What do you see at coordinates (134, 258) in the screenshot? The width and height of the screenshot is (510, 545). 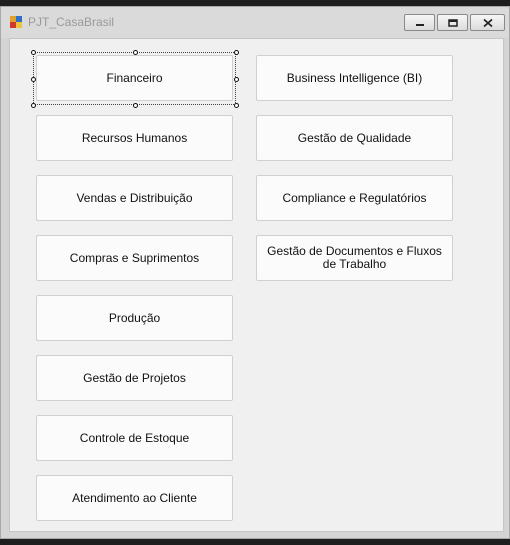 I see `compras-suprimentos-button: Compras e Suprimentos` at bounding box center [134, 258].